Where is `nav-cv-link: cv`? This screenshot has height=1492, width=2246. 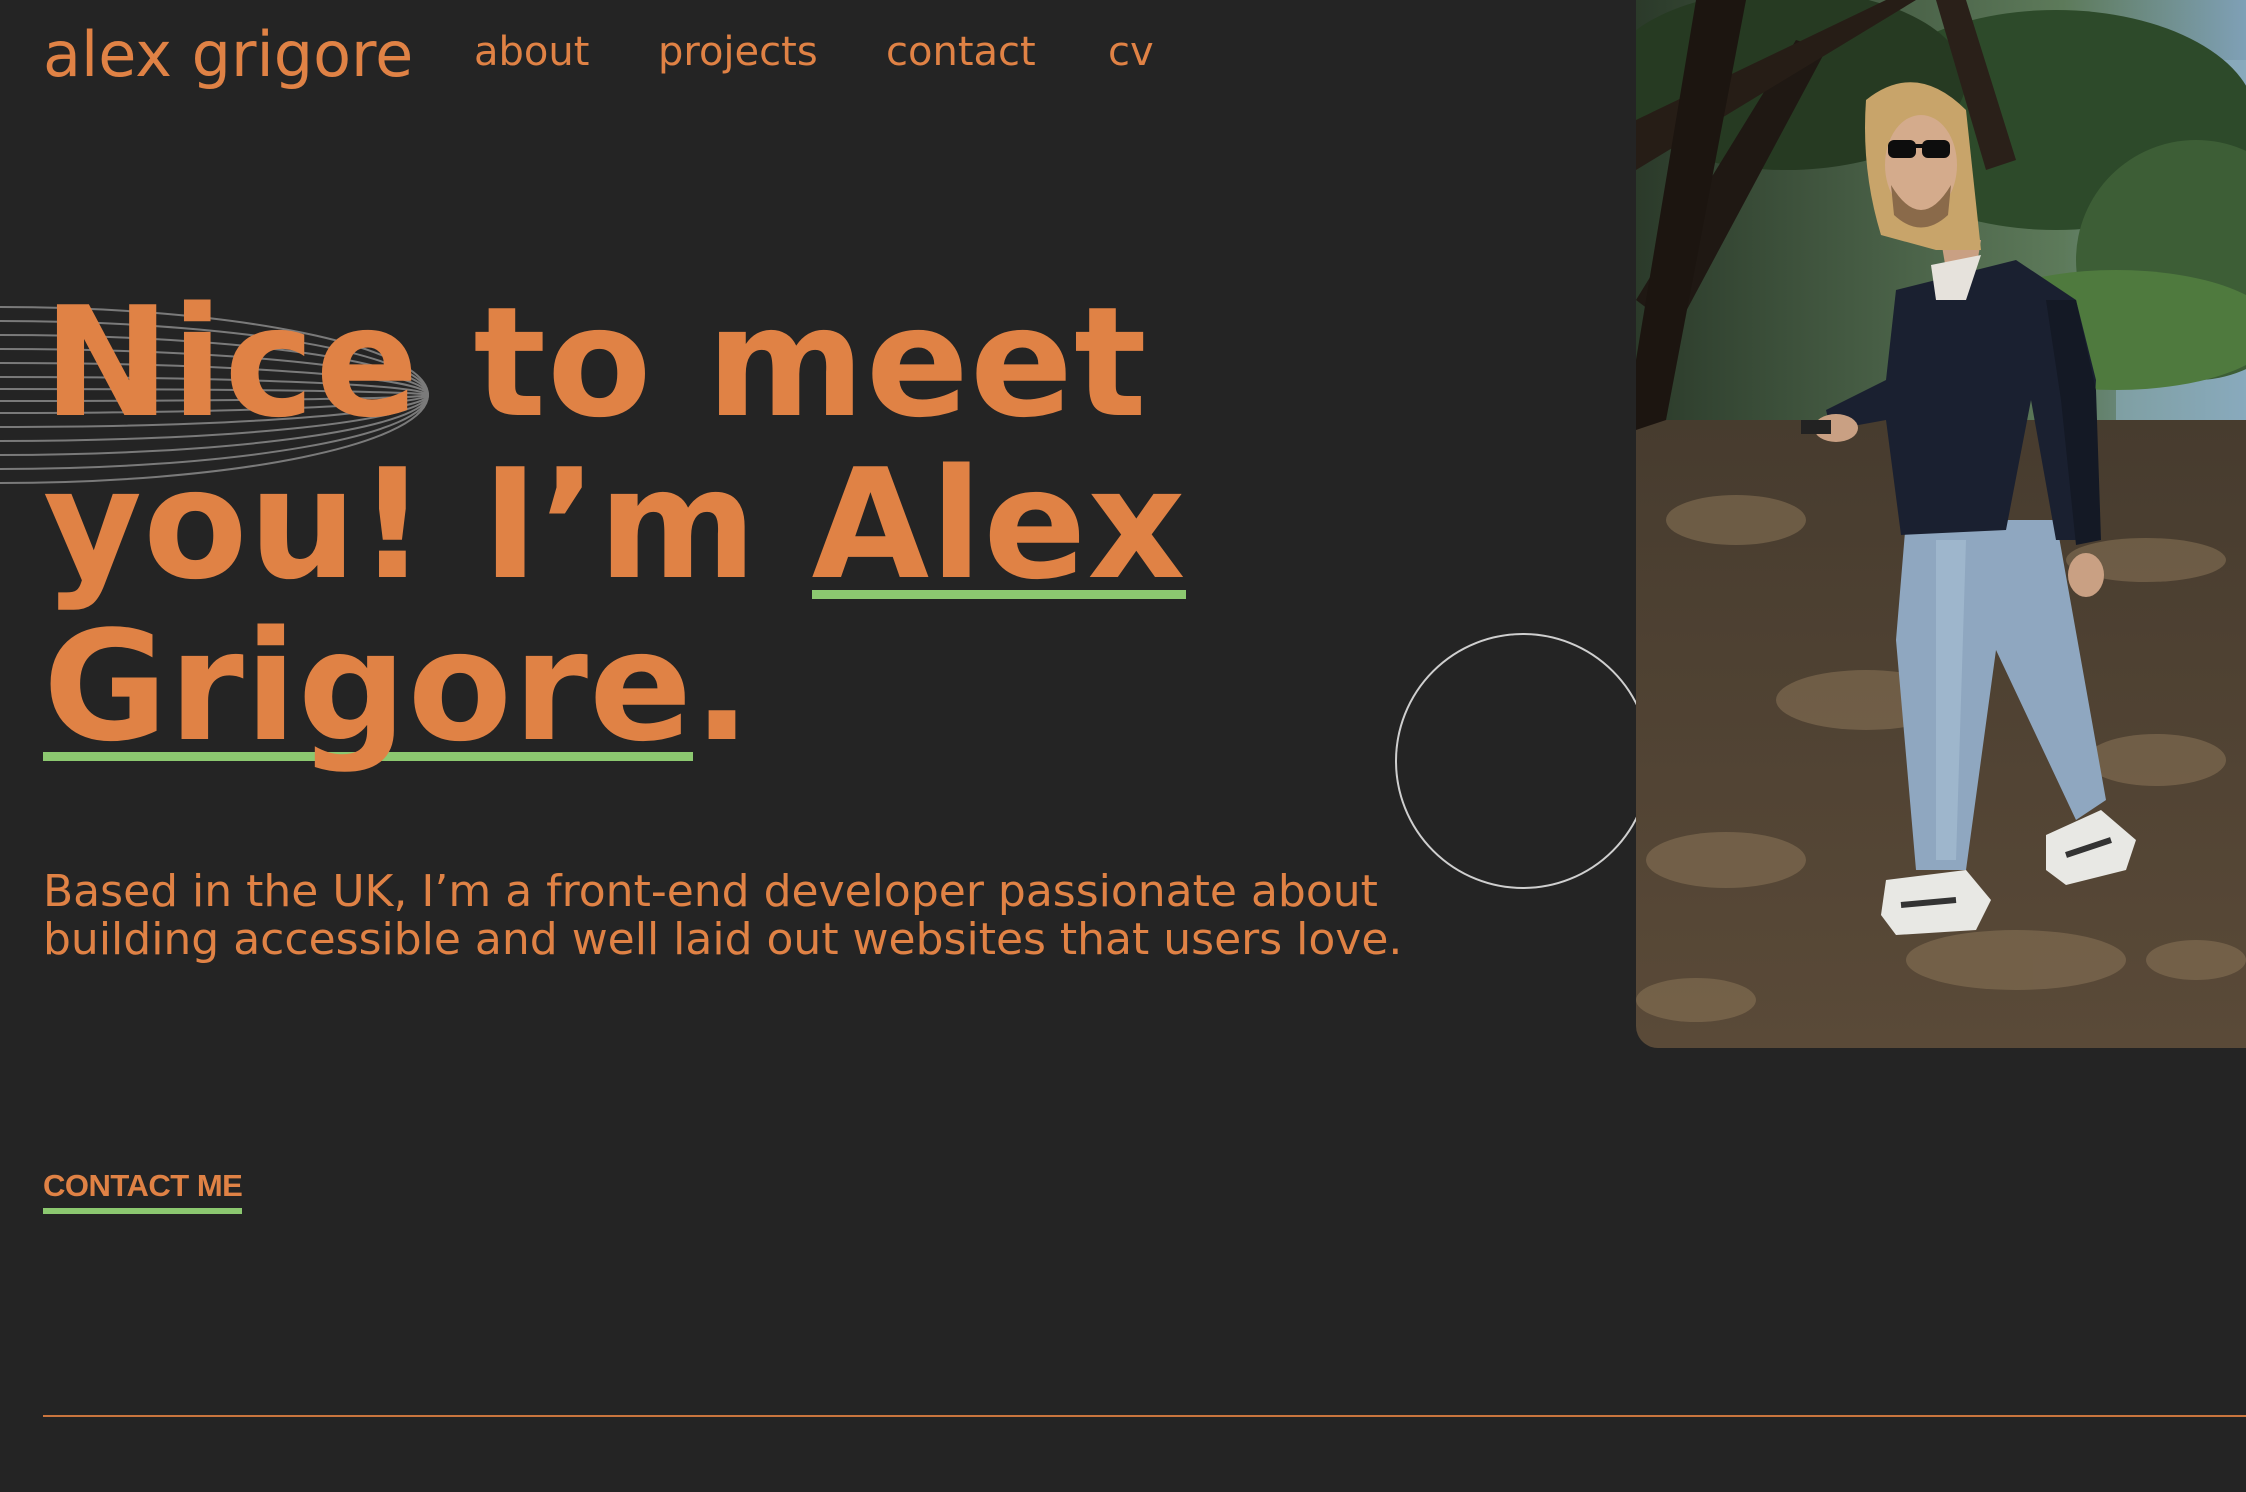
nav-cv-link: cv is located at coordinates (1131, 52).